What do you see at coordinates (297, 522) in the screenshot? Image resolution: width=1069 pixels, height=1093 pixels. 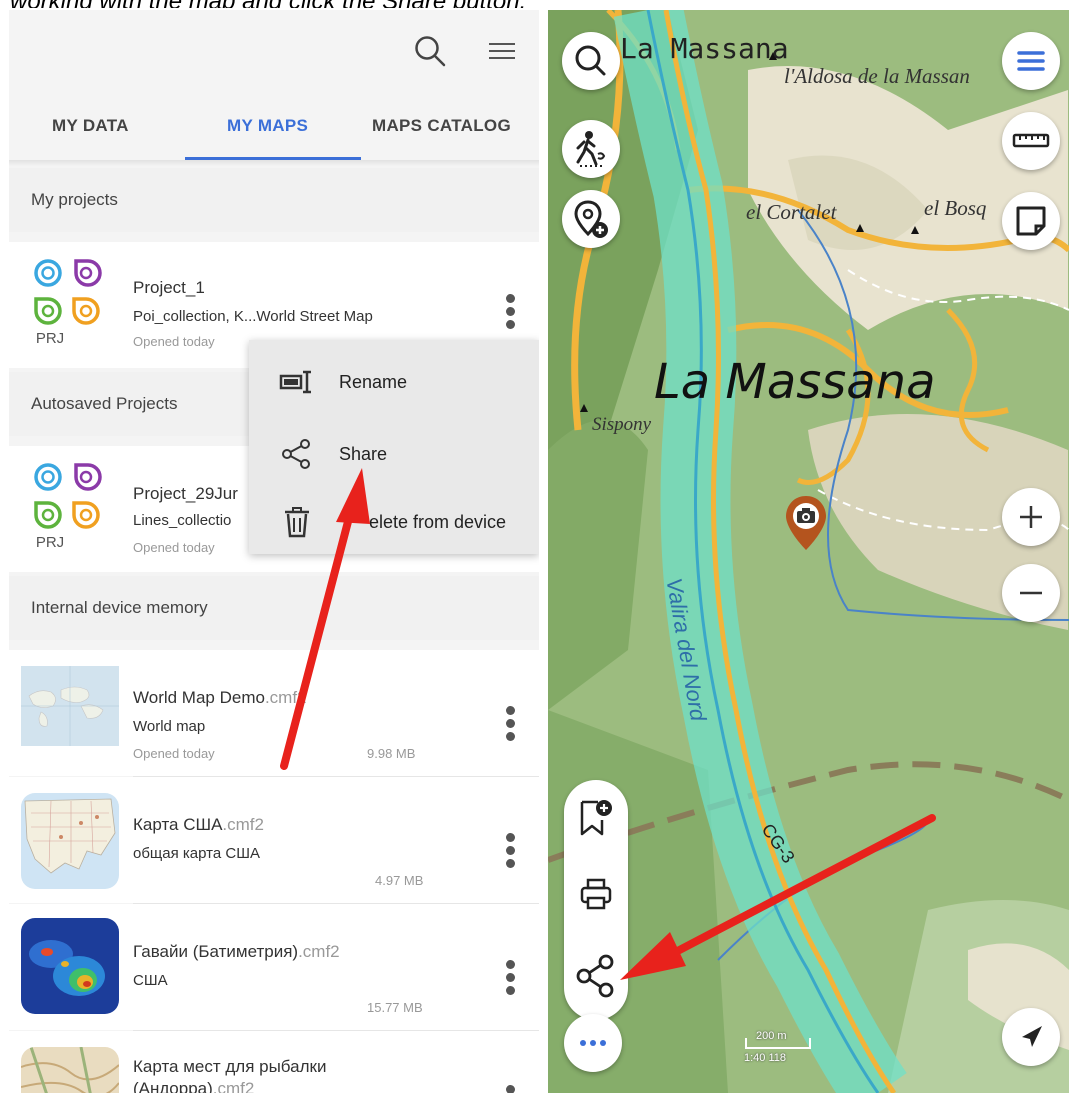 I see `trash-icon` at bounding box center [297, 522].